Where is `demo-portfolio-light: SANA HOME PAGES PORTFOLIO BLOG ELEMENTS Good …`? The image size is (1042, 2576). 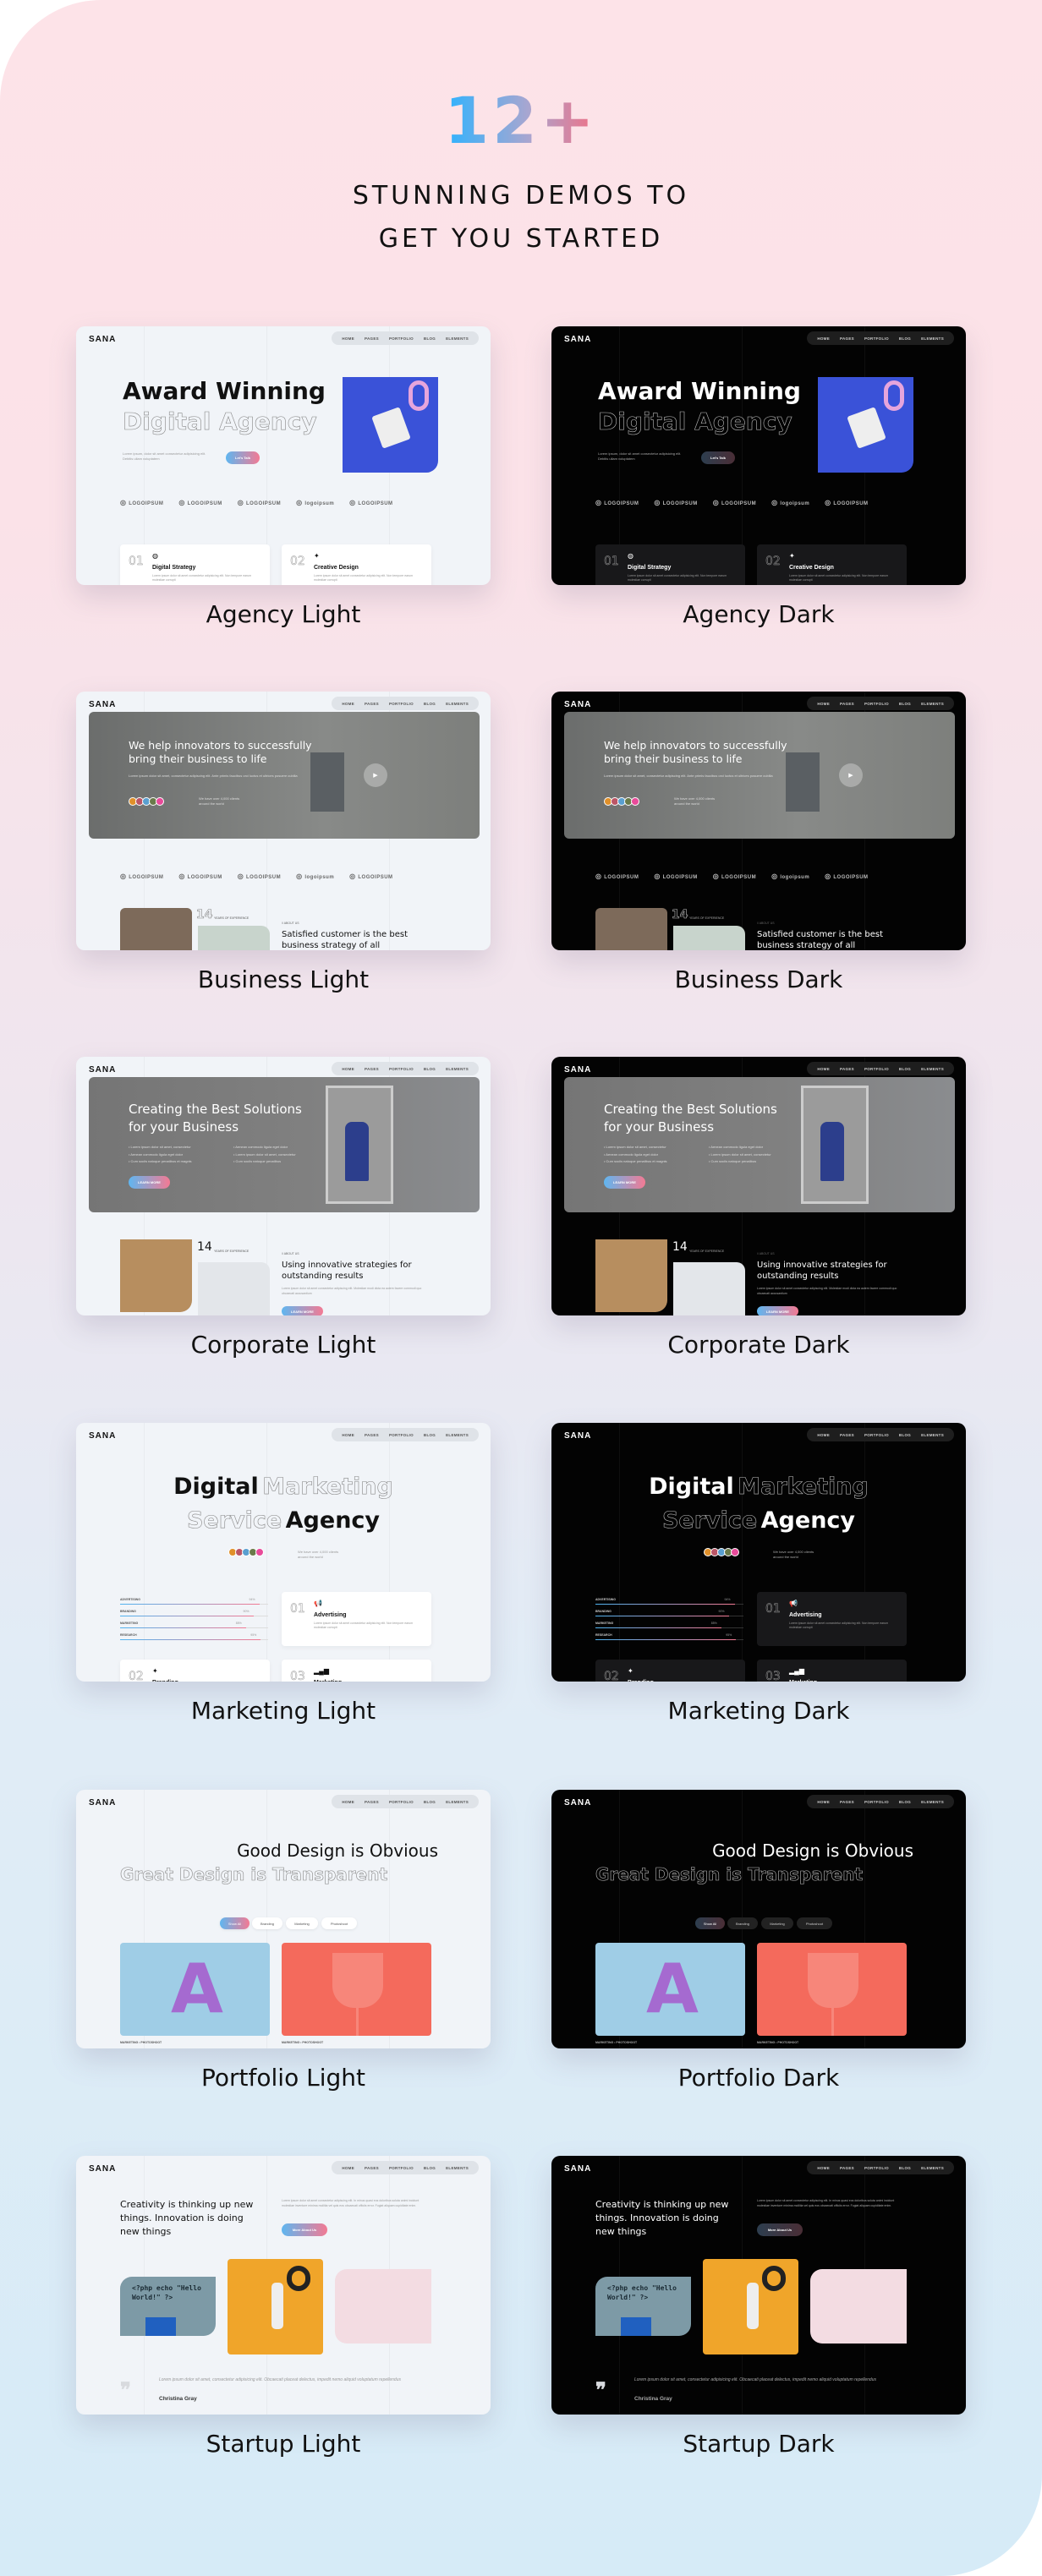
demo-portfolio-light: SANA HOME PAGES PORTFOLIO BLOG ELEMENTS Good … is located at coordinates (283, 1919).